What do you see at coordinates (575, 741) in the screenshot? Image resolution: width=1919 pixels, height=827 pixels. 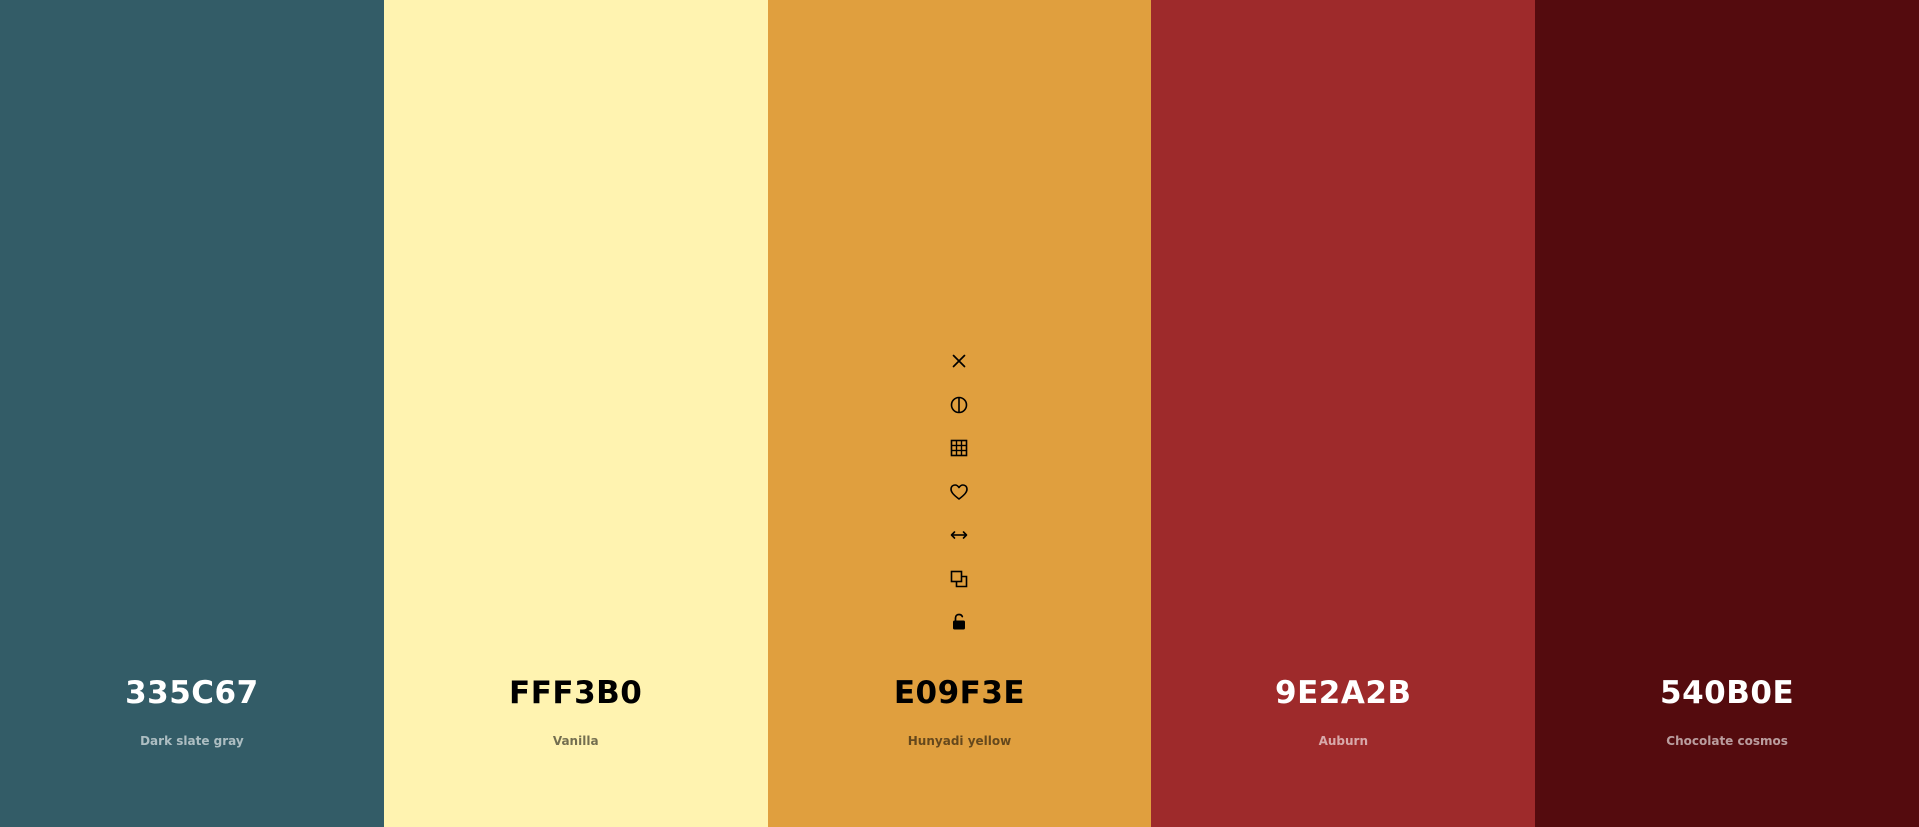 I see `color-name: Vanilla` at bounding box center [575, 741].